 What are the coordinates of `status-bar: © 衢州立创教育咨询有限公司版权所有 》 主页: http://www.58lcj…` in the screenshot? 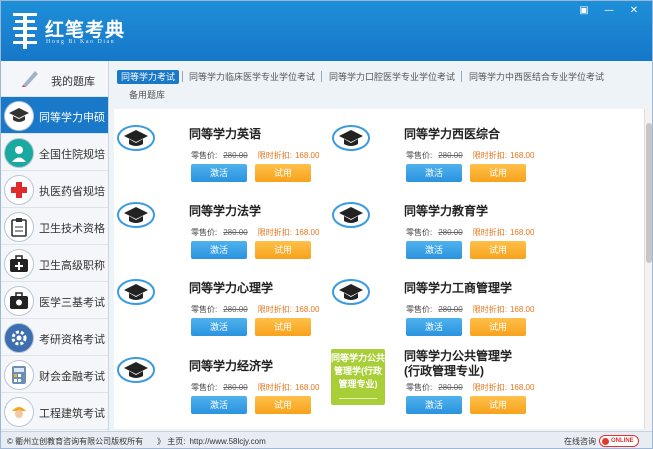 It's located at (326, 439).